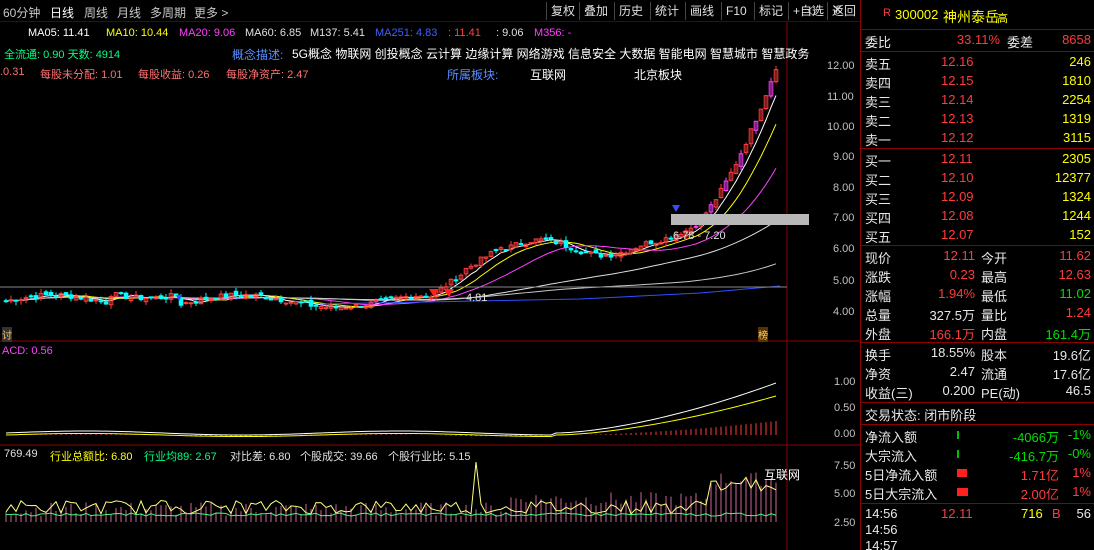  I want to click on tick-side: B, so click(1056, 513).